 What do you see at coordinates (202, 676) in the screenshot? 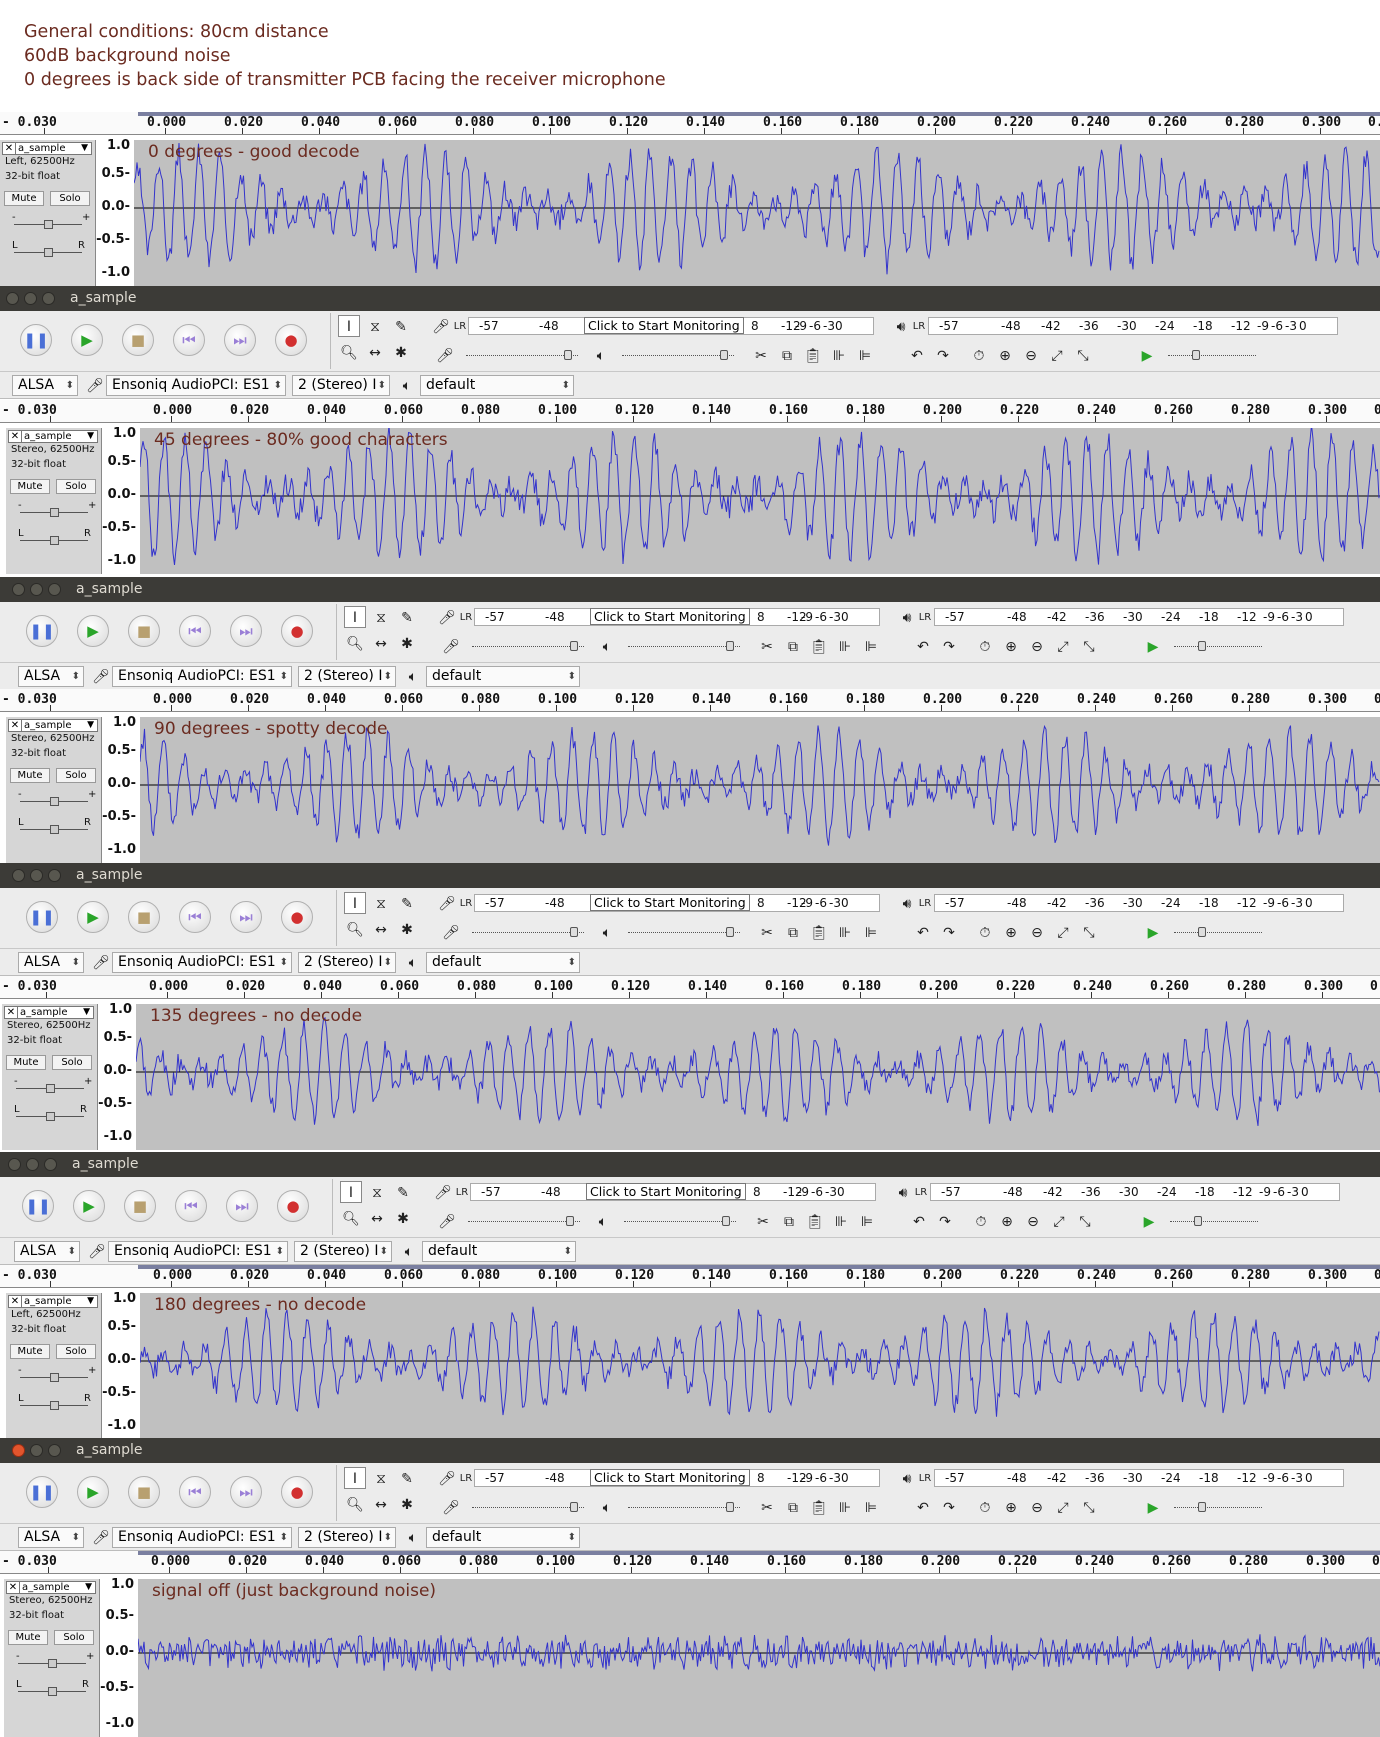
I see `recording-device-select: Ensoniq AudioPCI: ES1 ⬍` at bounding box center [202, 676].